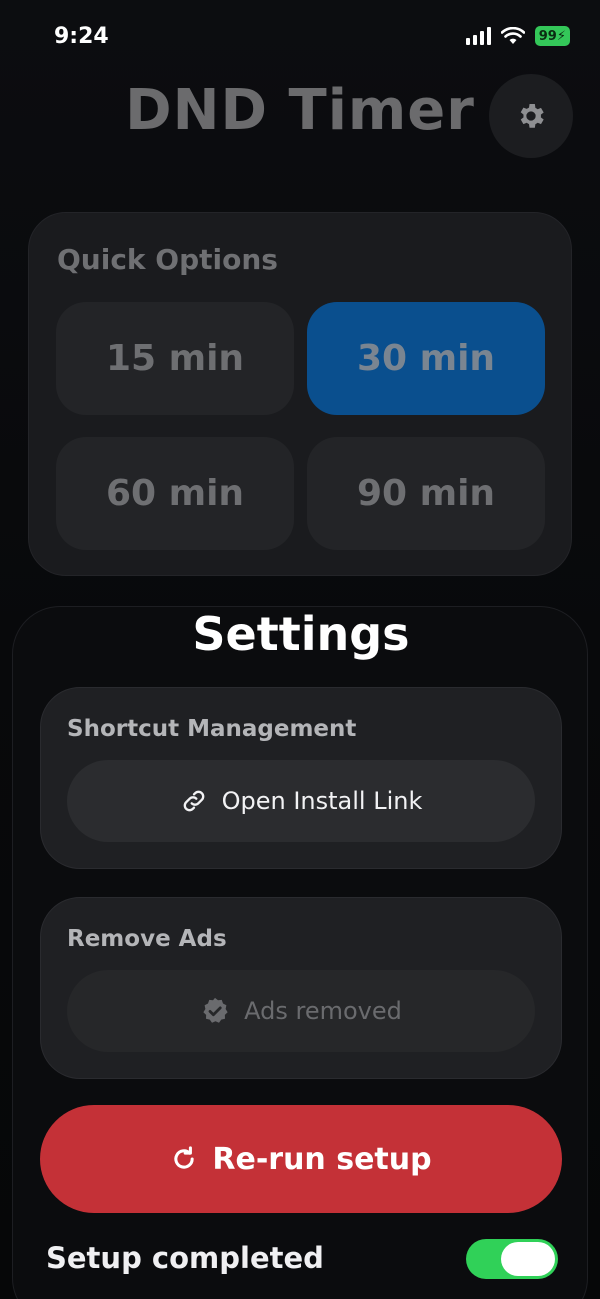  I want to click on status-icons: 99 ⚡, so click(517, 36).